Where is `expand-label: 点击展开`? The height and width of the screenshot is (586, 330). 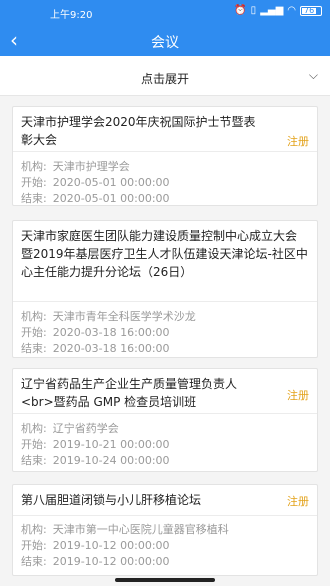 expand-label: 点击展开 is located at coordinates (164, 79).